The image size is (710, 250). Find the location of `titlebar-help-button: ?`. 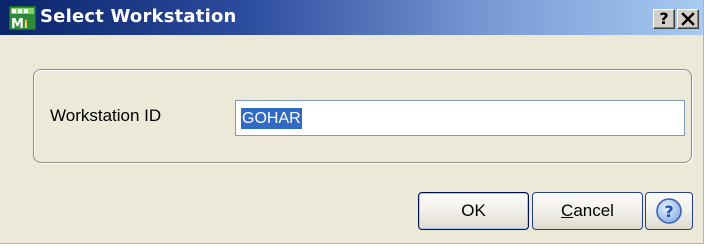

titlebar-help-button: ? is located at coordinates (664, 19).